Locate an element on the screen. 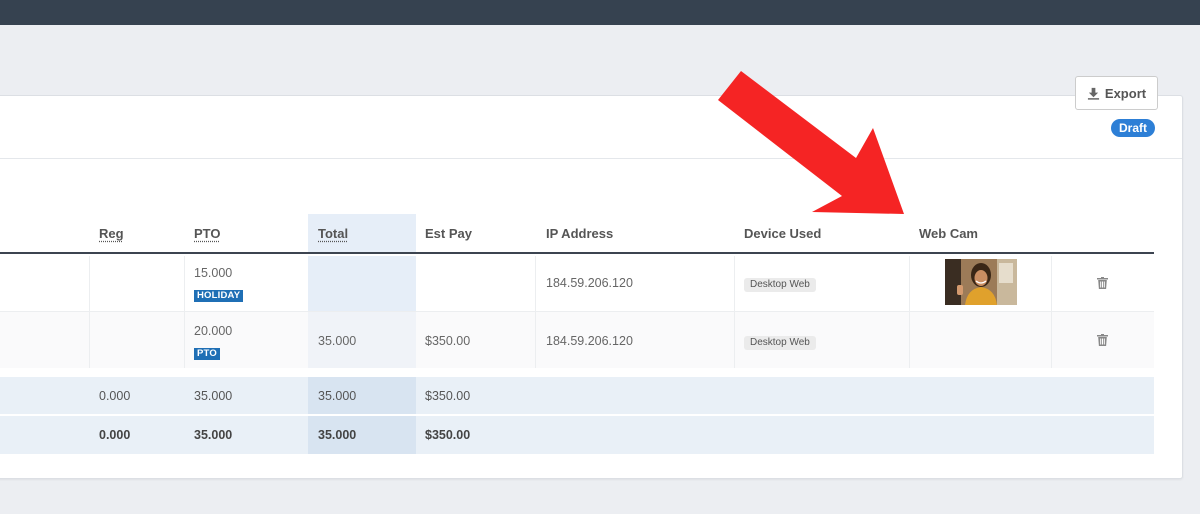  header-device-used: Device Used is located at coordinates (783, 233).